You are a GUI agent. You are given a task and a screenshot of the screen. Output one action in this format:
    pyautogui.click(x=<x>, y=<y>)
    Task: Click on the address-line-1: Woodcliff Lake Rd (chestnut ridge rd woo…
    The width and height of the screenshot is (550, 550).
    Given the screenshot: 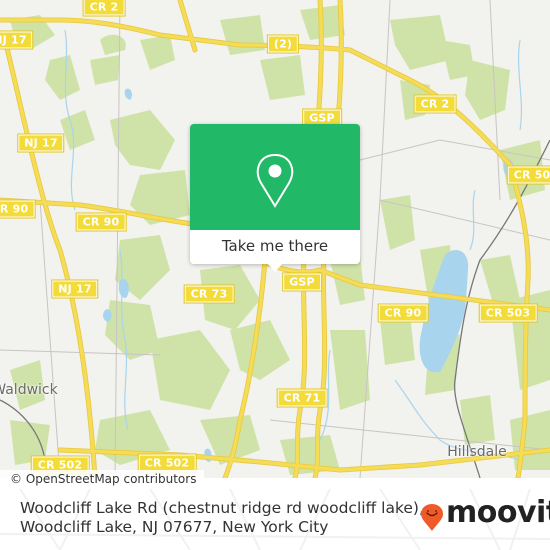 What is the action you would take?
    pyautogui.click(x=222, y=508)
    